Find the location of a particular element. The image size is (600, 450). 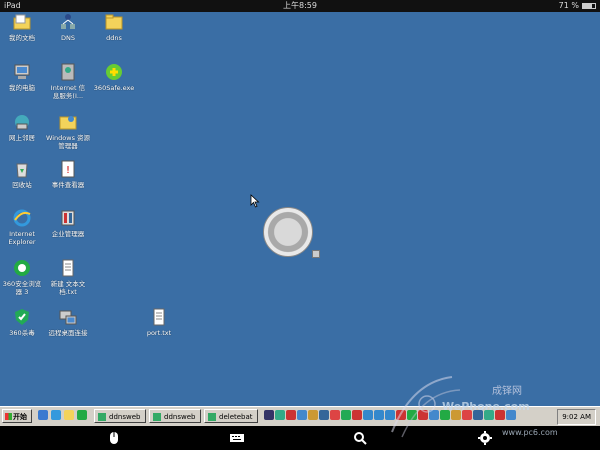

computer-icon is located at coordinates (22, 71).